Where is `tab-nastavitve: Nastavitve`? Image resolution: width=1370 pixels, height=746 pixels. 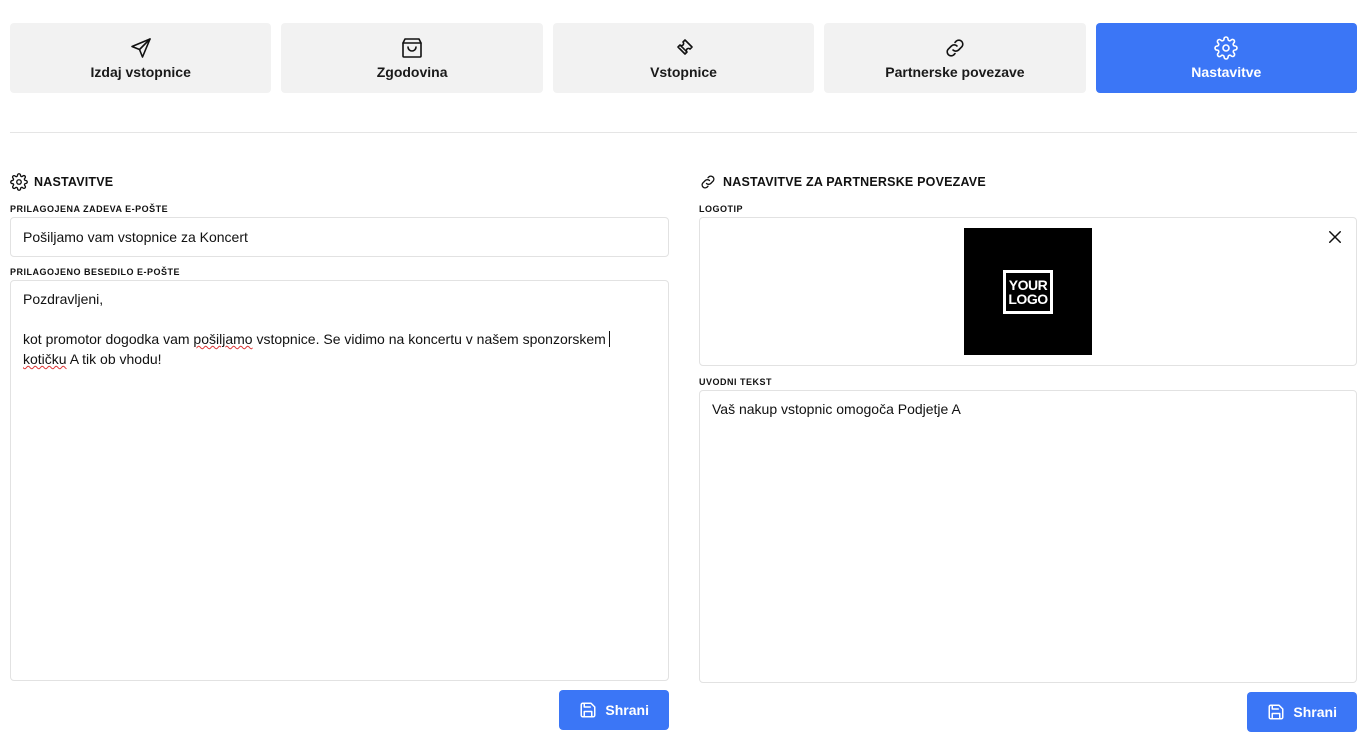 tab-nastavitve: Nastavitve is located at coordinates (1226, 58).